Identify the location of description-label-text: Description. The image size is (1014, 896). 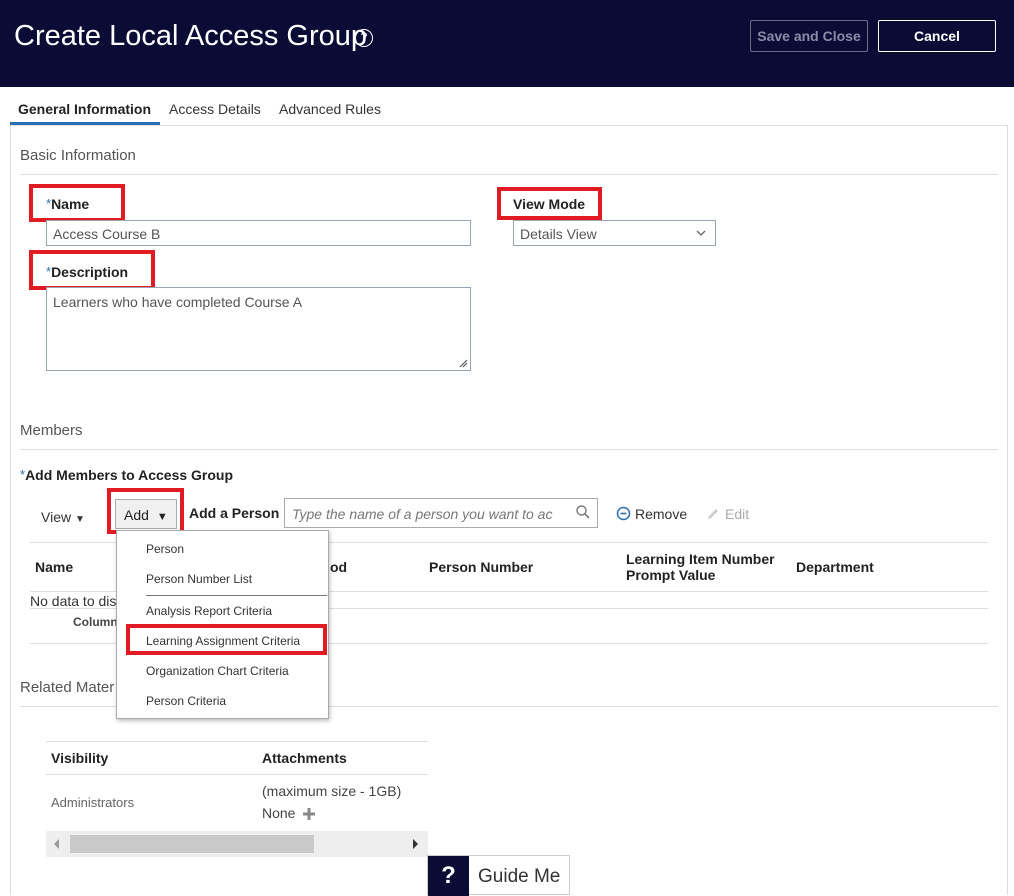
(90, 272).